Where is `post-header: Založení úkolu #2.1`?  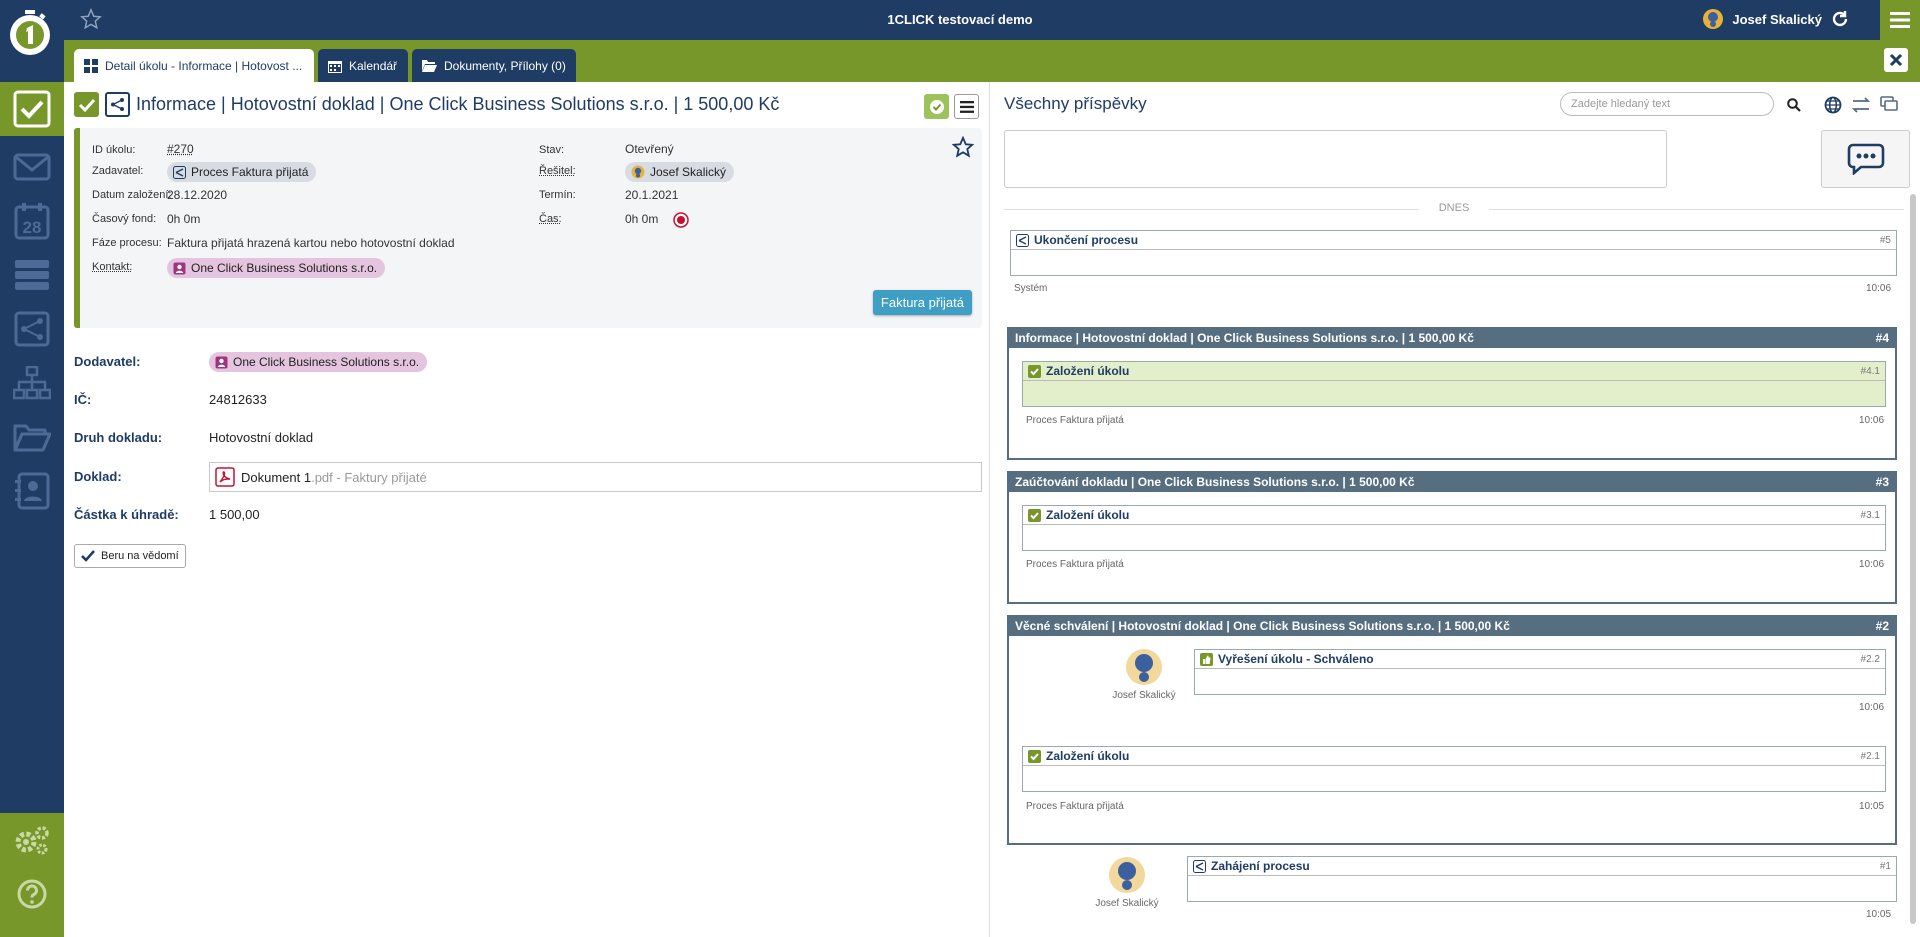
post-header: Založení úkolu #2.1 is located at coordinates (1454, 756).